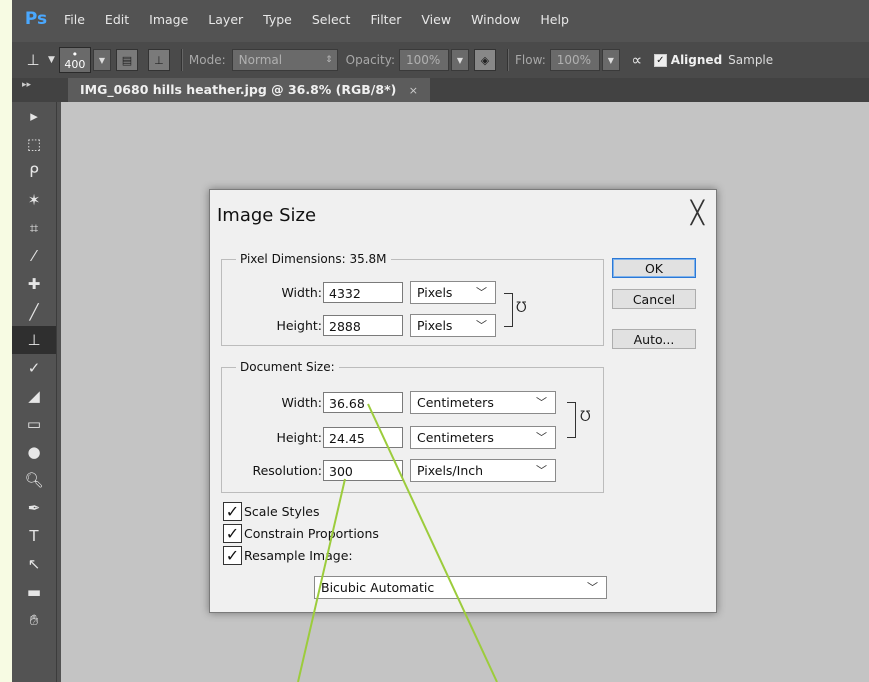  Describe the element at coordinates (495, 19) in the screenshot. I see `menu-window: Window` at that location.